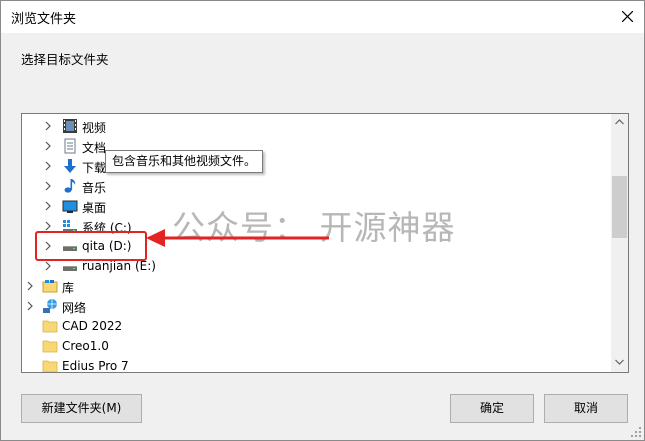 The width and height of the screenshot is (645, 441). Describe the element at coordinates (237, 238) in the screenshot. I see `annotation-arrow-icon` at that location.